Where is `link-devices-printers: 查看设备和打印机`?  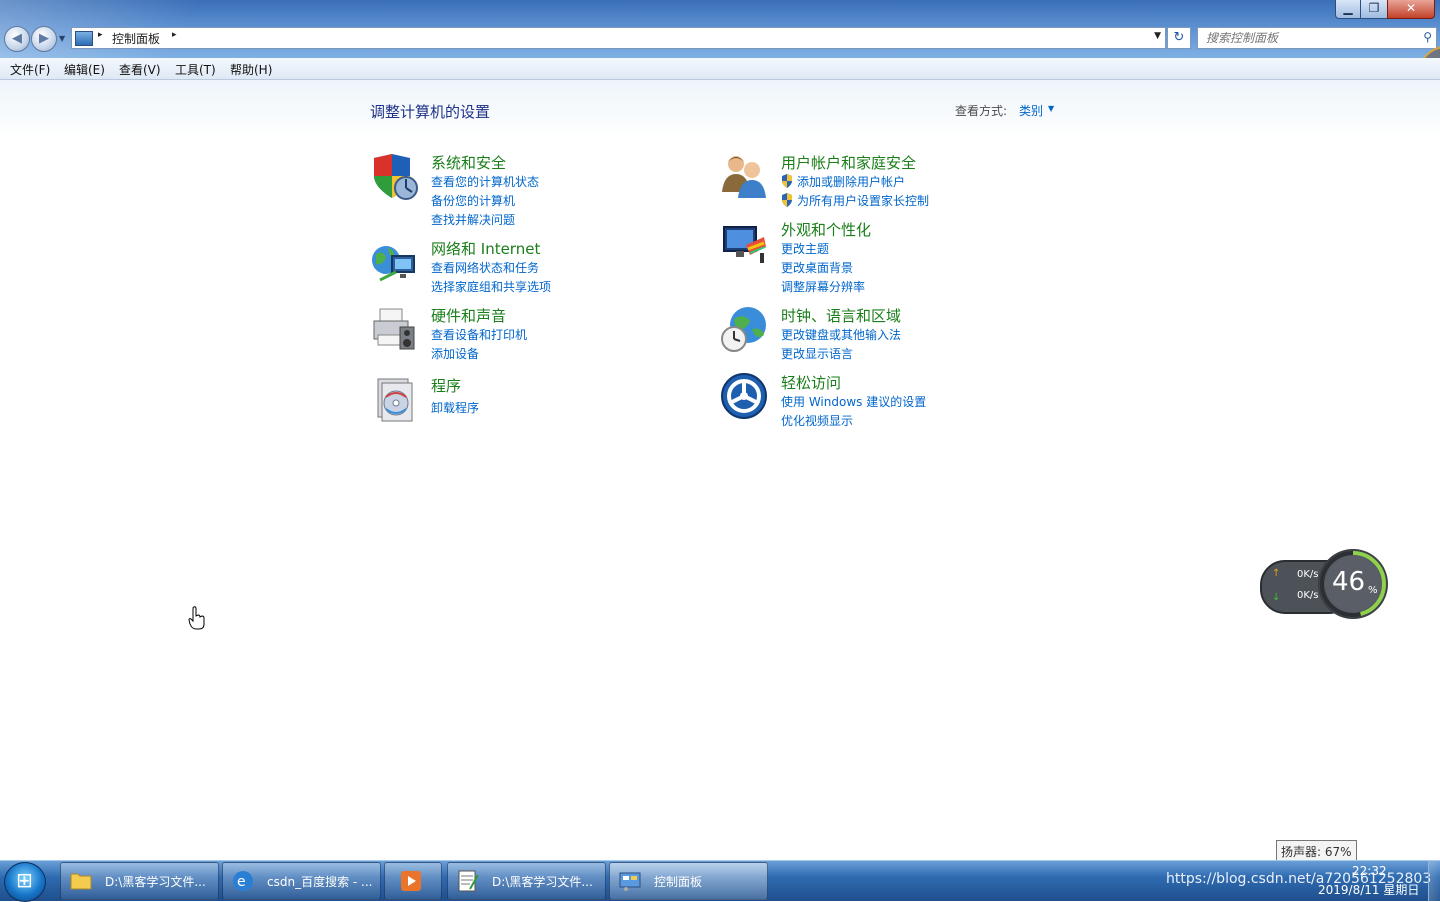 link-devices-printers: 查看设备和打印机 is located at coordinates (479, 334).